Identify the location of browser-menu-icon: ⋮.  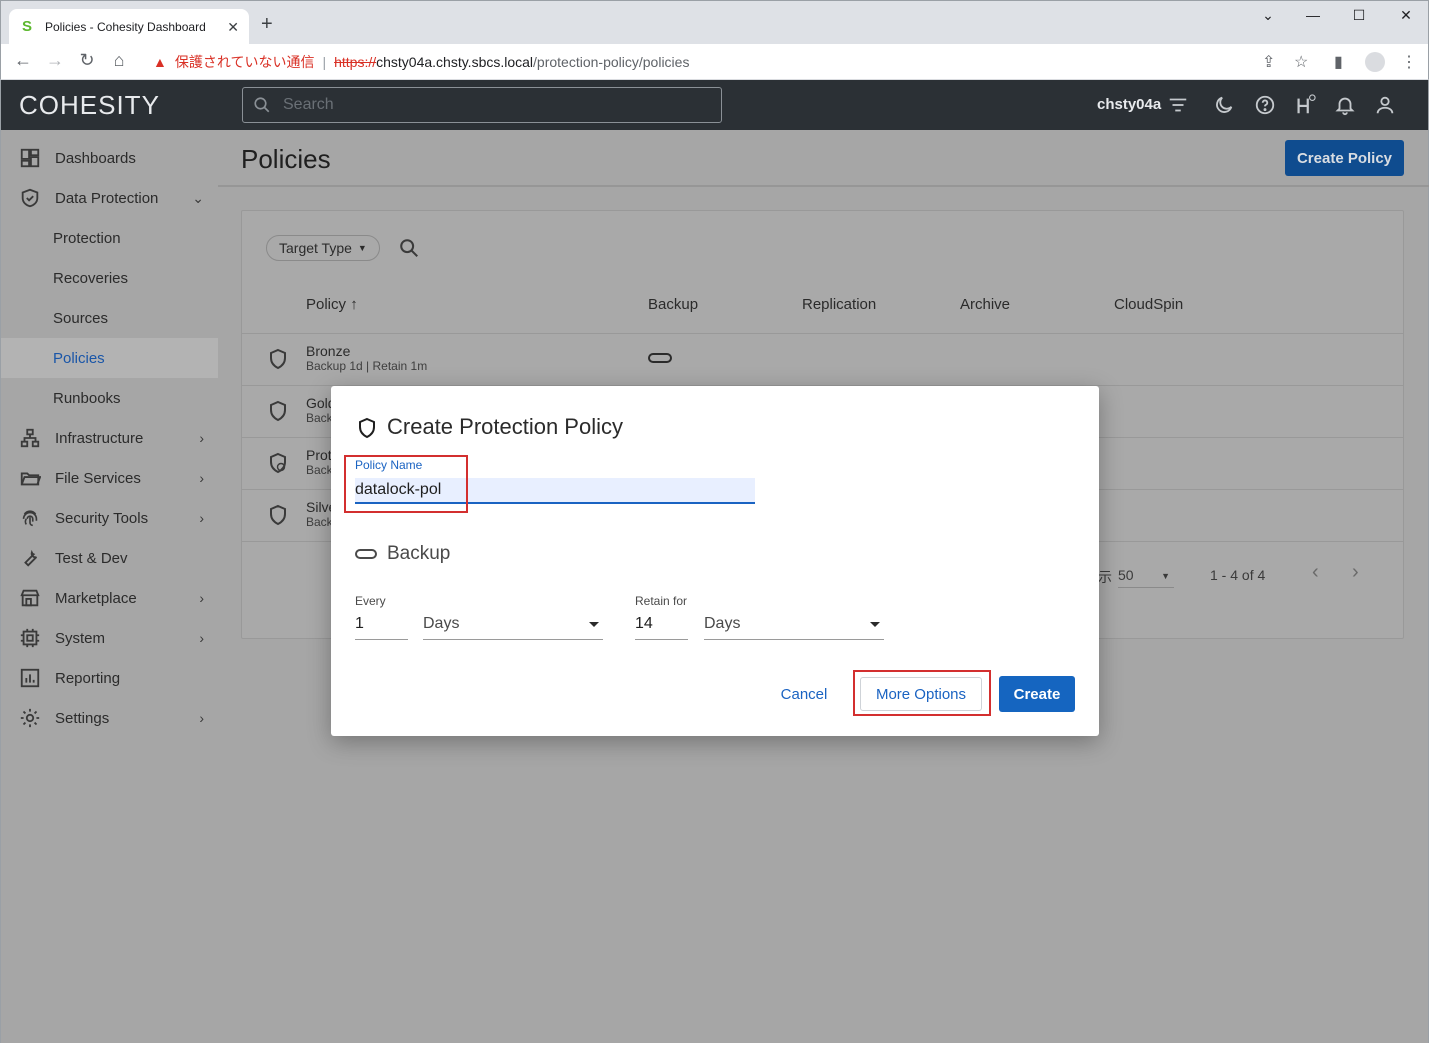
(1409, 62).